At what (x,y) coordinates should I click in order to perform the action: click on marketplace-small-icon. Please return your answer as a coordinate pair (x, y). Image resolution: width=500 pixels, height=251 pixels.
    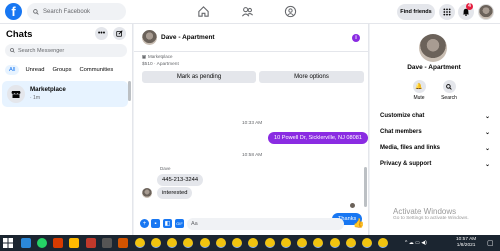
    Looking at the image, I should click on (144, 57).